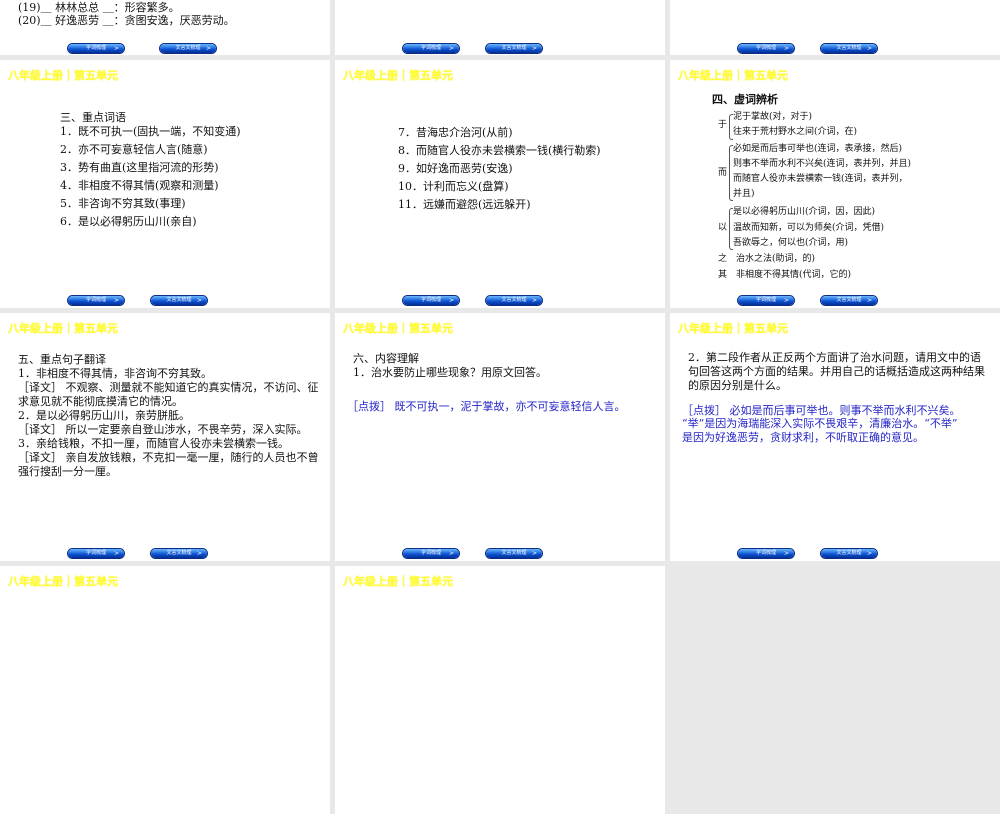 The width and height of the screenshot is (1000, 814). What do you see at coordinates (745, 99) in the screenshot?
I see `section-title: 四、虚词辨析` at bounding box center [745, 99].